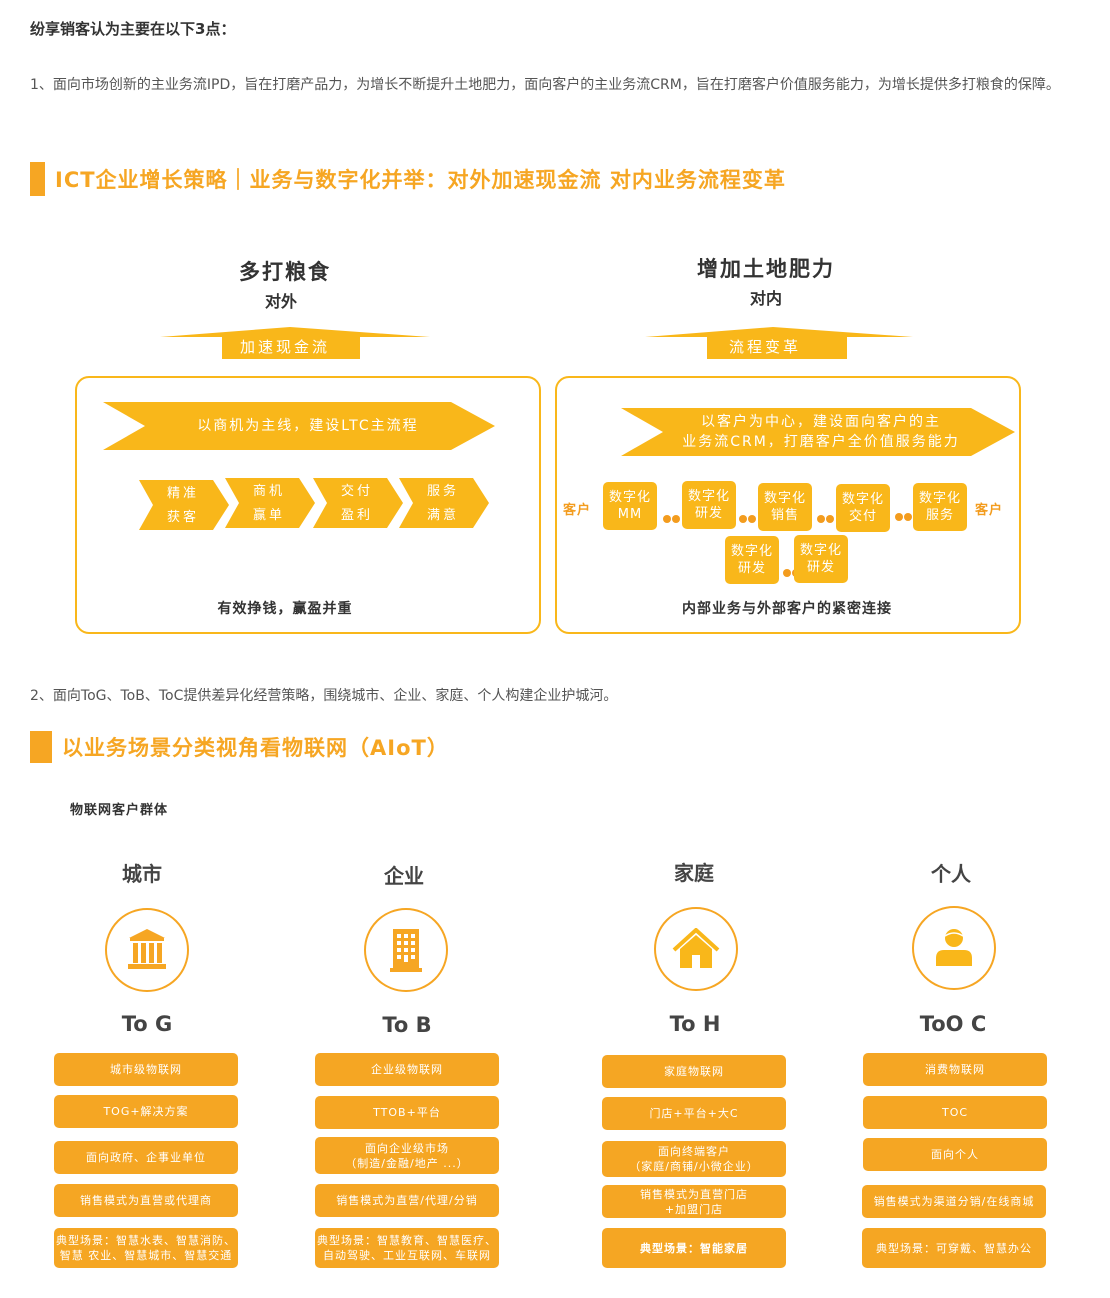 The height and width of the screenshot is (1298, 1110). Describe the element at coordinates (299, 426) in the screenshot. I see `ltc-chevron: 以商机为主线，建设LTC主流程` at that location.